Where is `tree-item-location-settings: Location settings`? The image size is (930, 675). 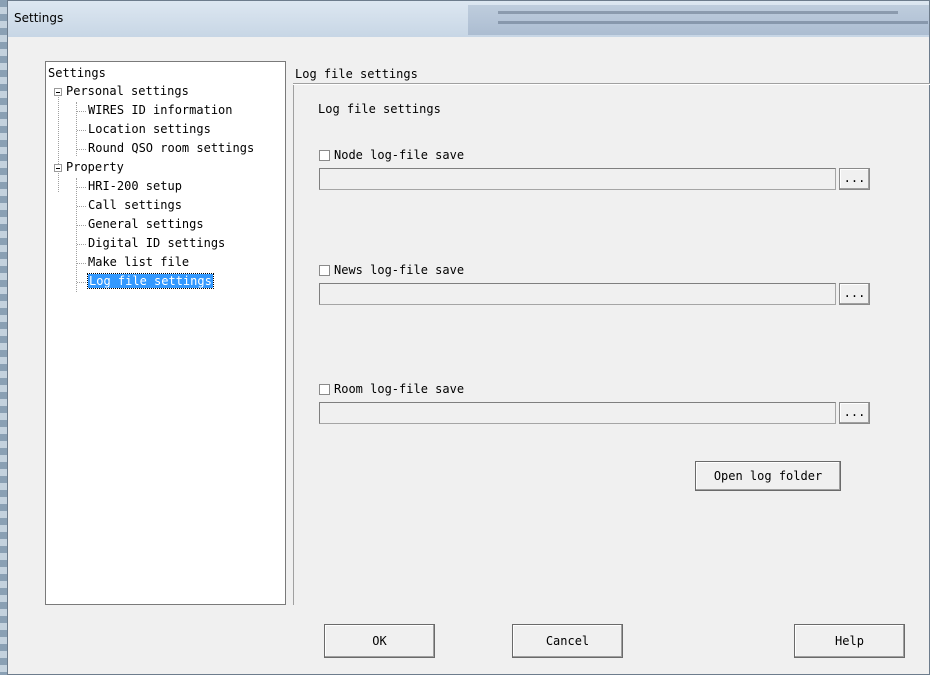
tree-item-location-settings: Location settings is located at coordinates (149, 129).